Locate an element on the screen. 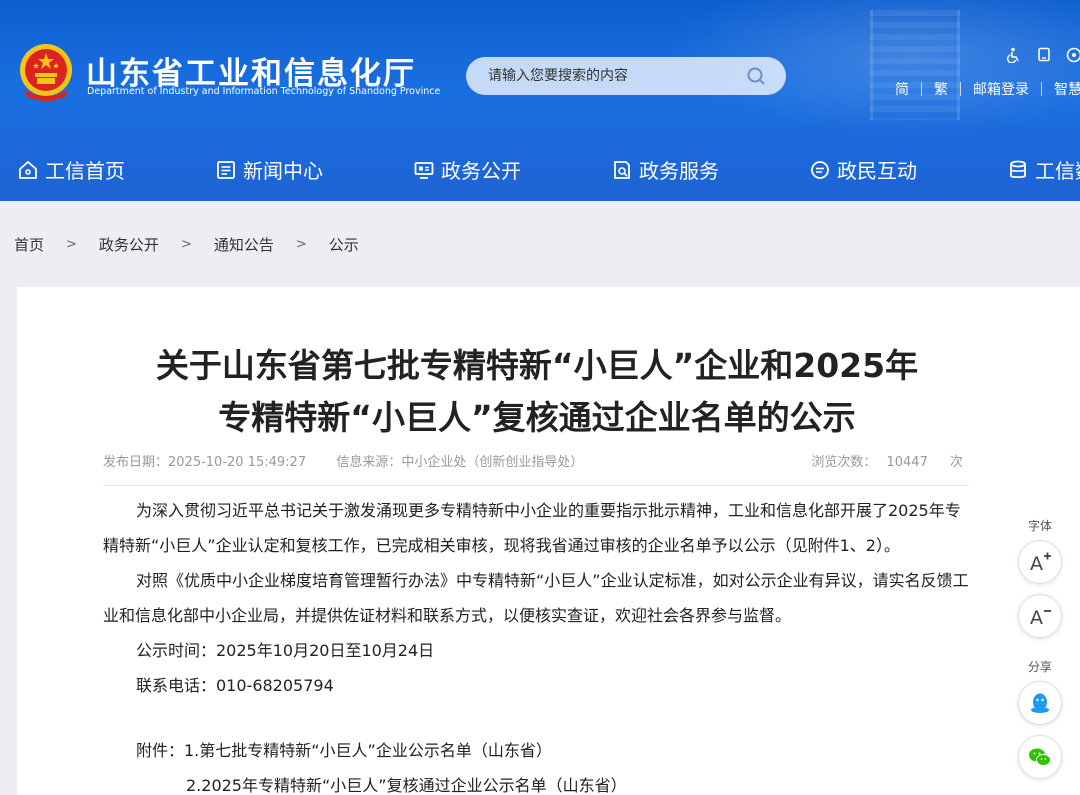  nav-item-gov-services: 政务服务 is located at coordinates (665, 169).